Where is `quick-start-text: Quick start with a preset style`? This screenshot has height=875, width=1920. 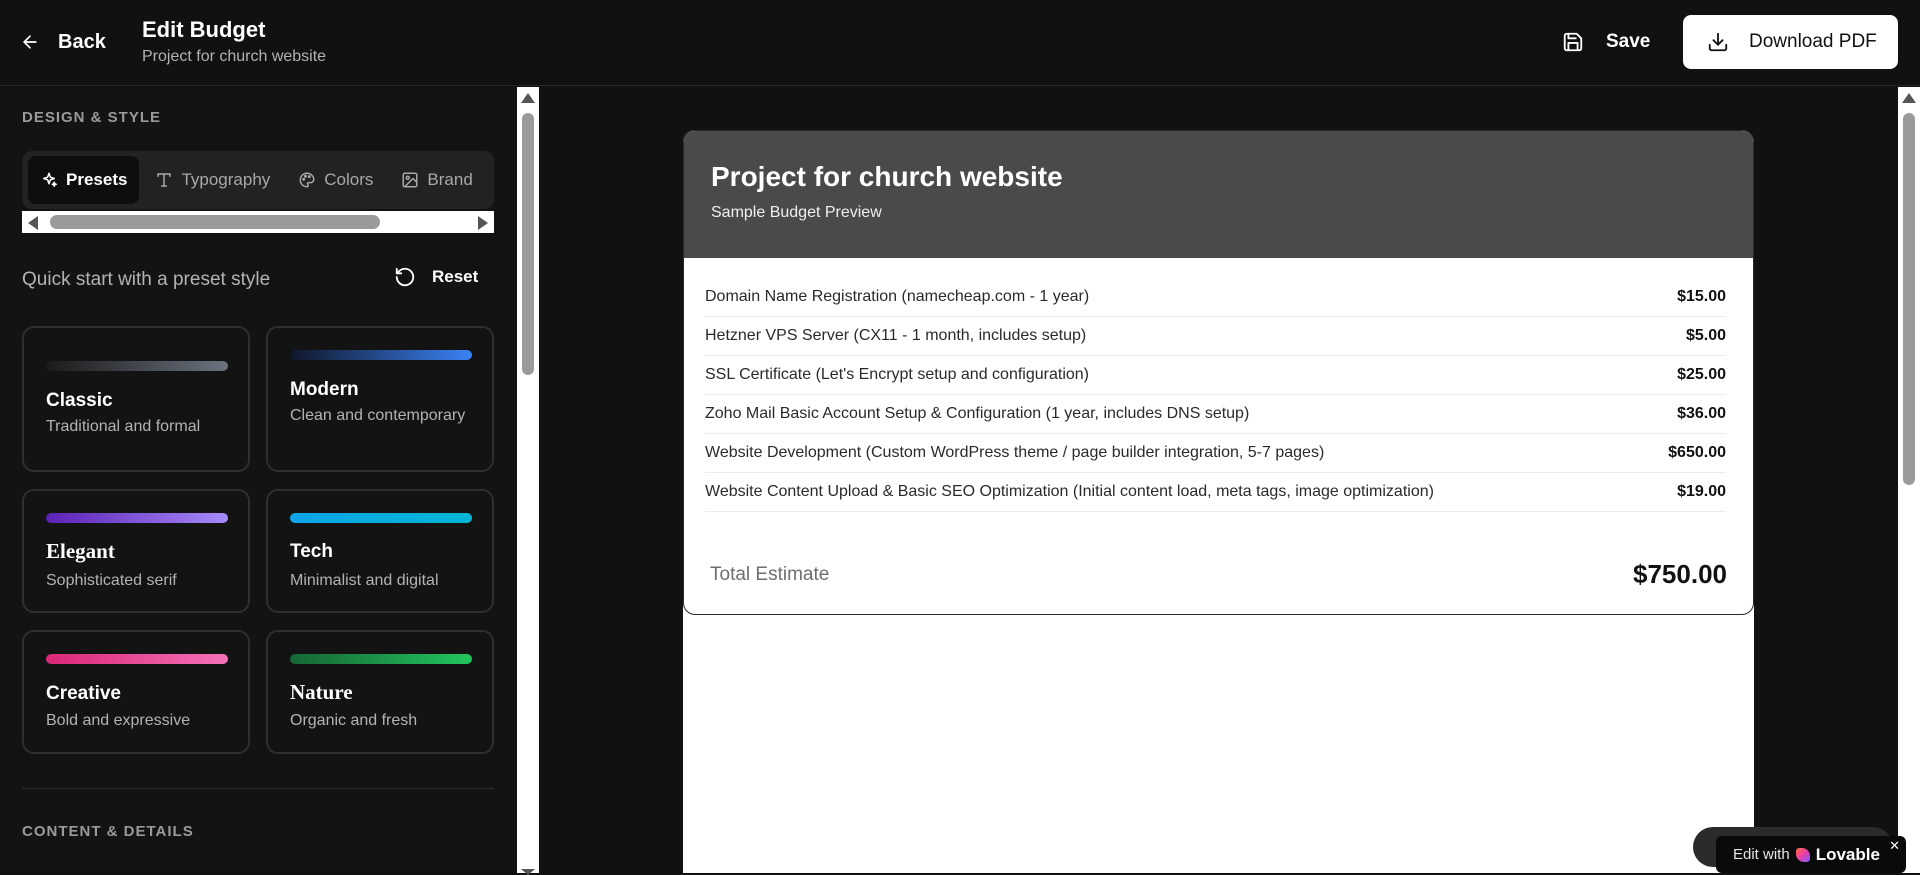
quick-start-text: Quick start with a preset style is located at coordinates (146, 279).